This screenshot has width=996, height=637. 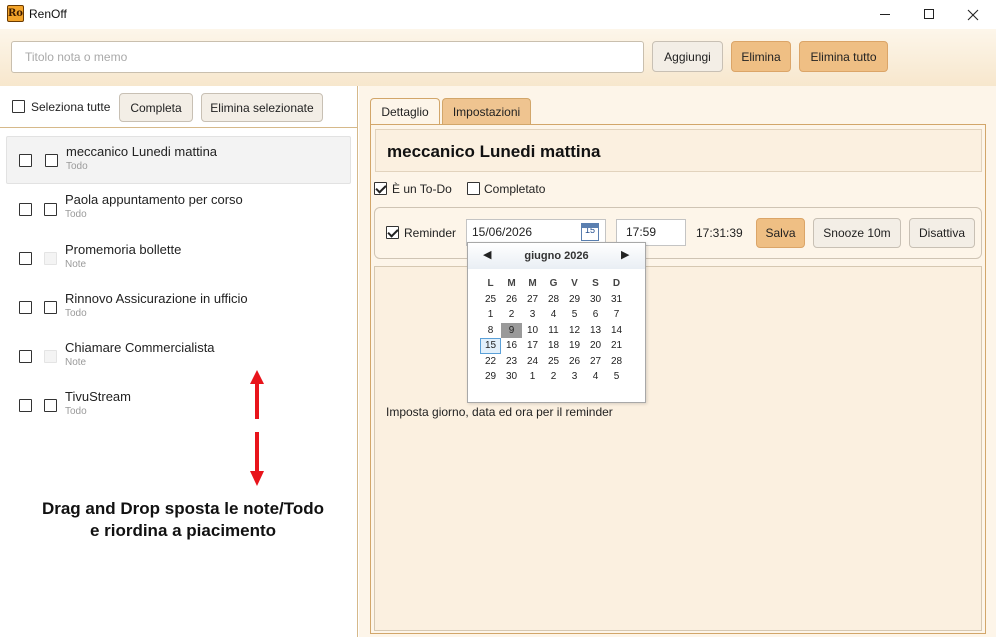 What do you see at coordinates (595, 331) in the screenshot?
I see `calendar-day: 13` at bounding box center [595, 331].